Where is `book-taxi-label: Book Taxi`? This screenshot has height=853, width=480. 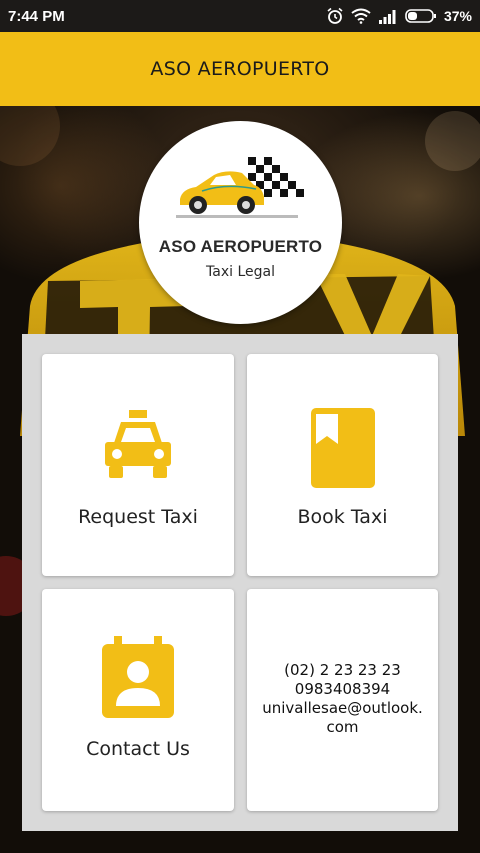 book-taxi-label: Book Taxi is located at coordinates (342, 517).